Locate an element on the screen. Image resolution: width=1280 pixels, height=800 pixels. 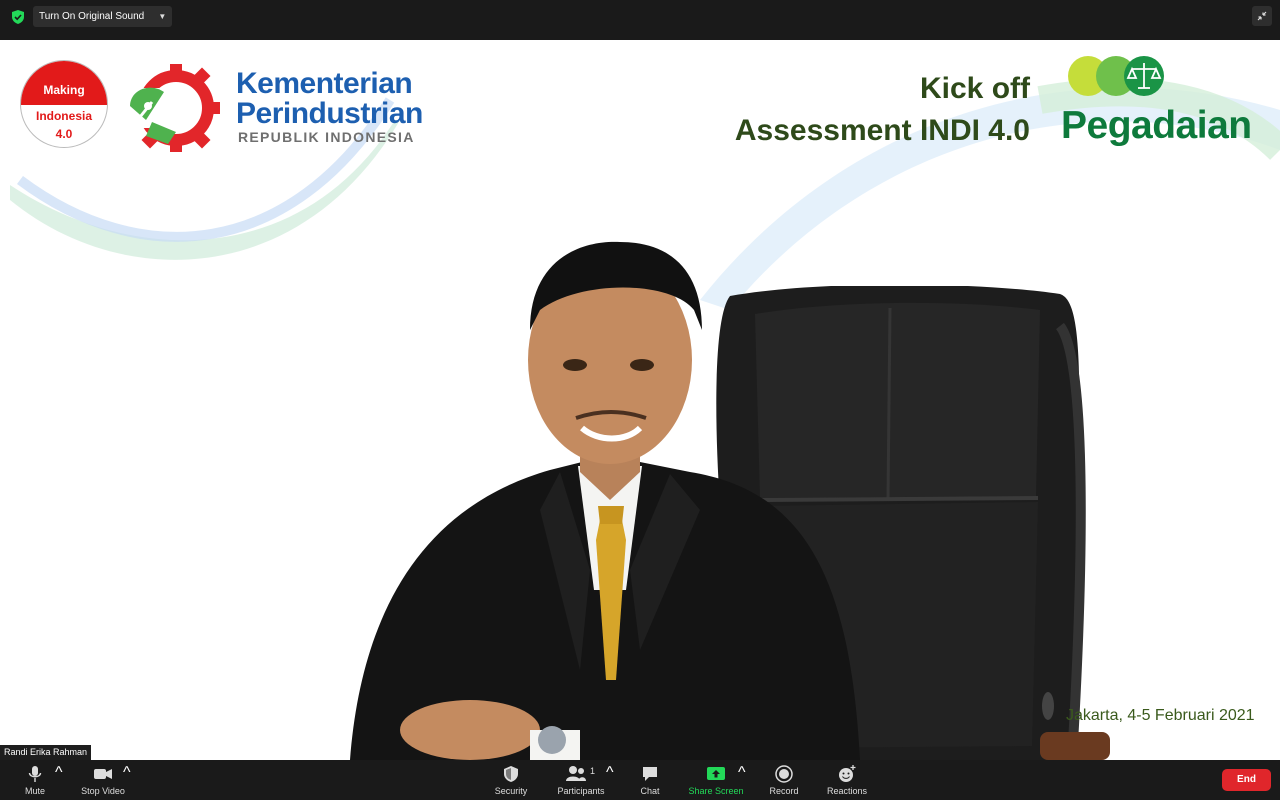
participants-icon: 1 is located at coordinates (580, 773).